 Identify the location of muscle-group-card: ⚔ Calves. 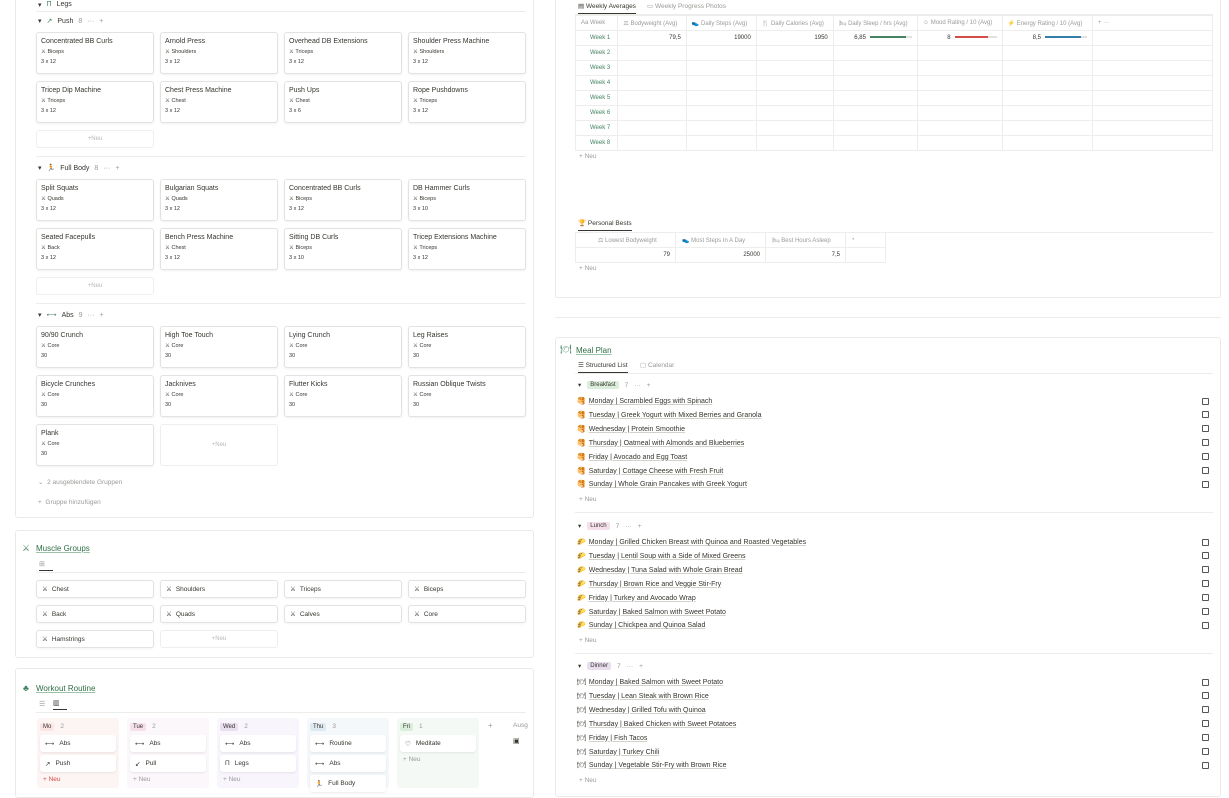
(343, 614).